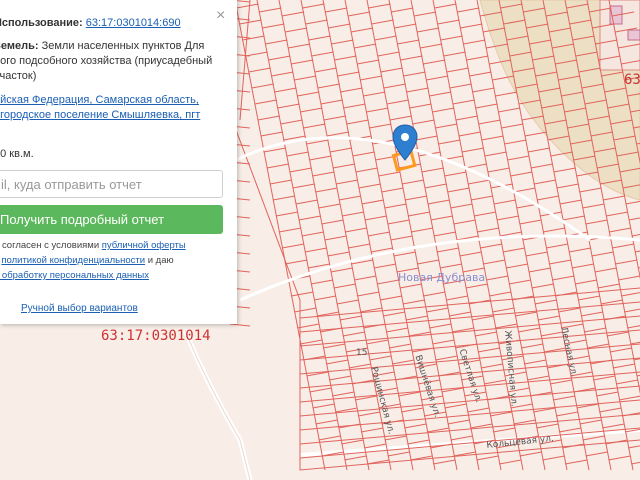 Image resolution: width=640 pixels, height=480 pixels. Describe the element at coordinates (106, 61) in the screenshot. I see `category-line2: ного подсобного хозяйства (приусадебный` at that location.